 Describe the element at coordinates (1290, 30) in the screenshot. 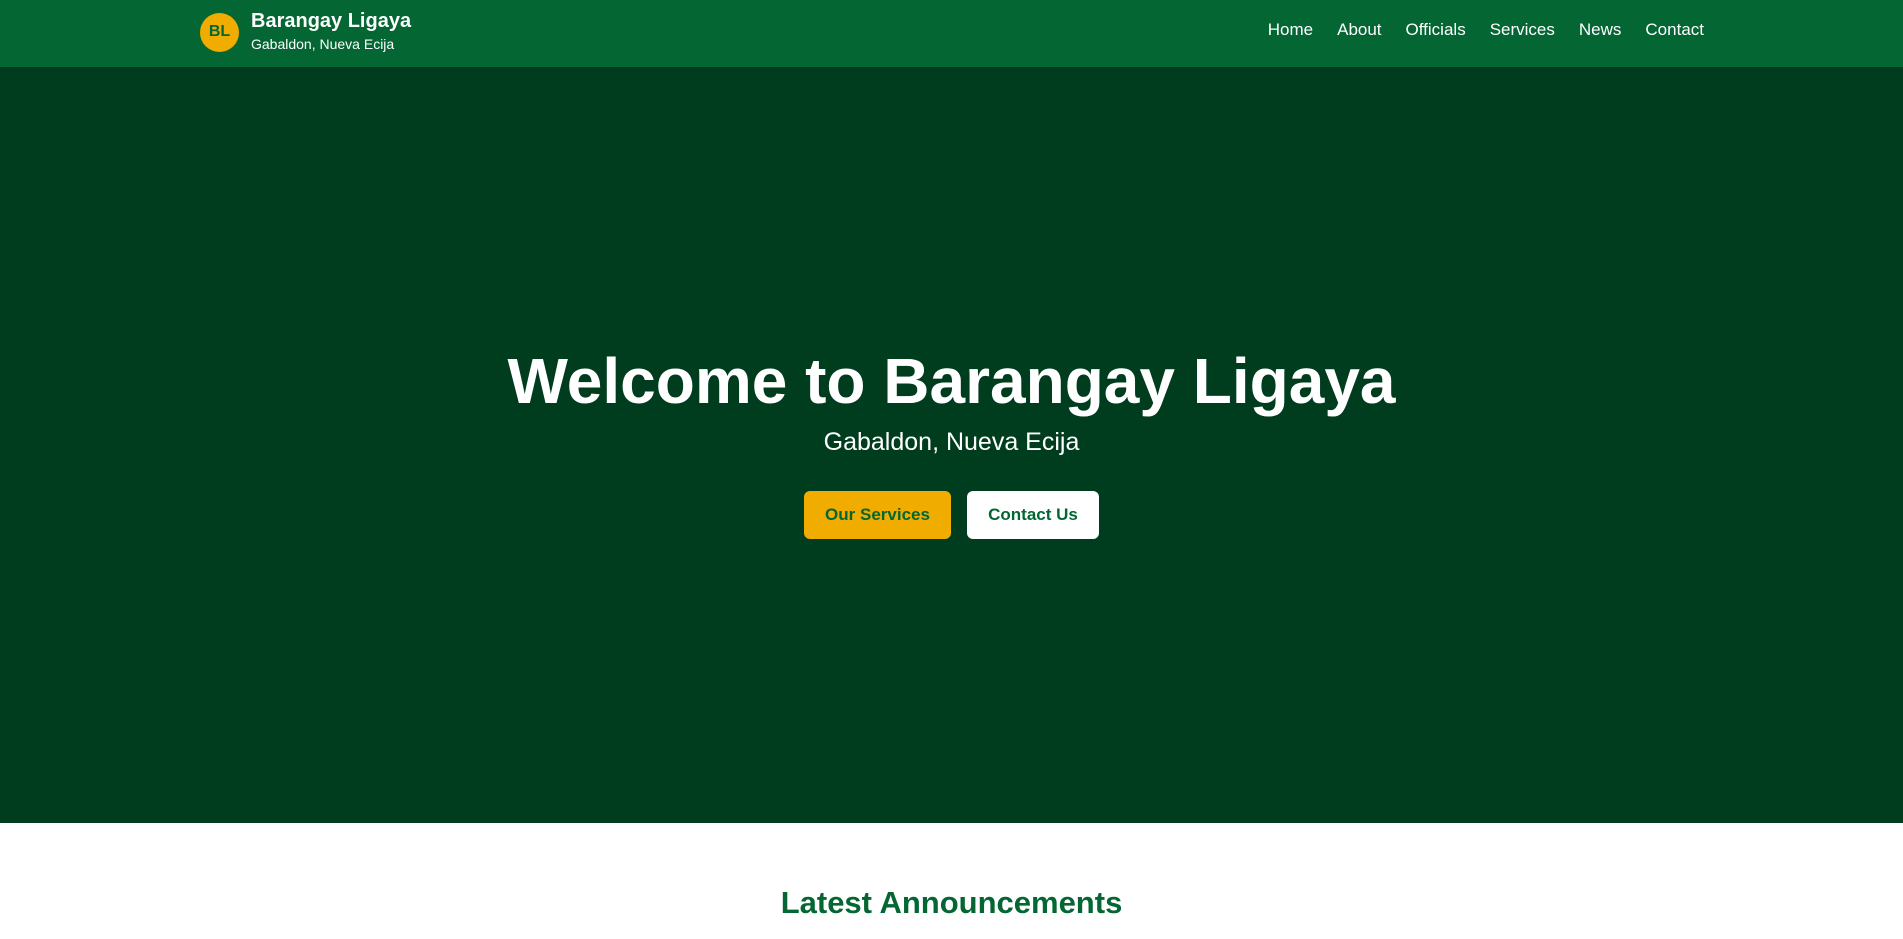

I see `nav-link-home: Home` at that location.